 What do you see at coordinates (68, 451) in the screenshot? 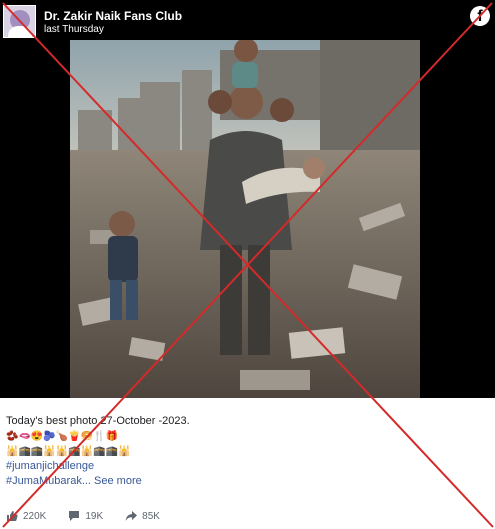
I see `caption-emoji-row-2: 🕌🕋🕋🕌🕌🕋🕌🕋🕋🕌` at bounding box center [68, 451].